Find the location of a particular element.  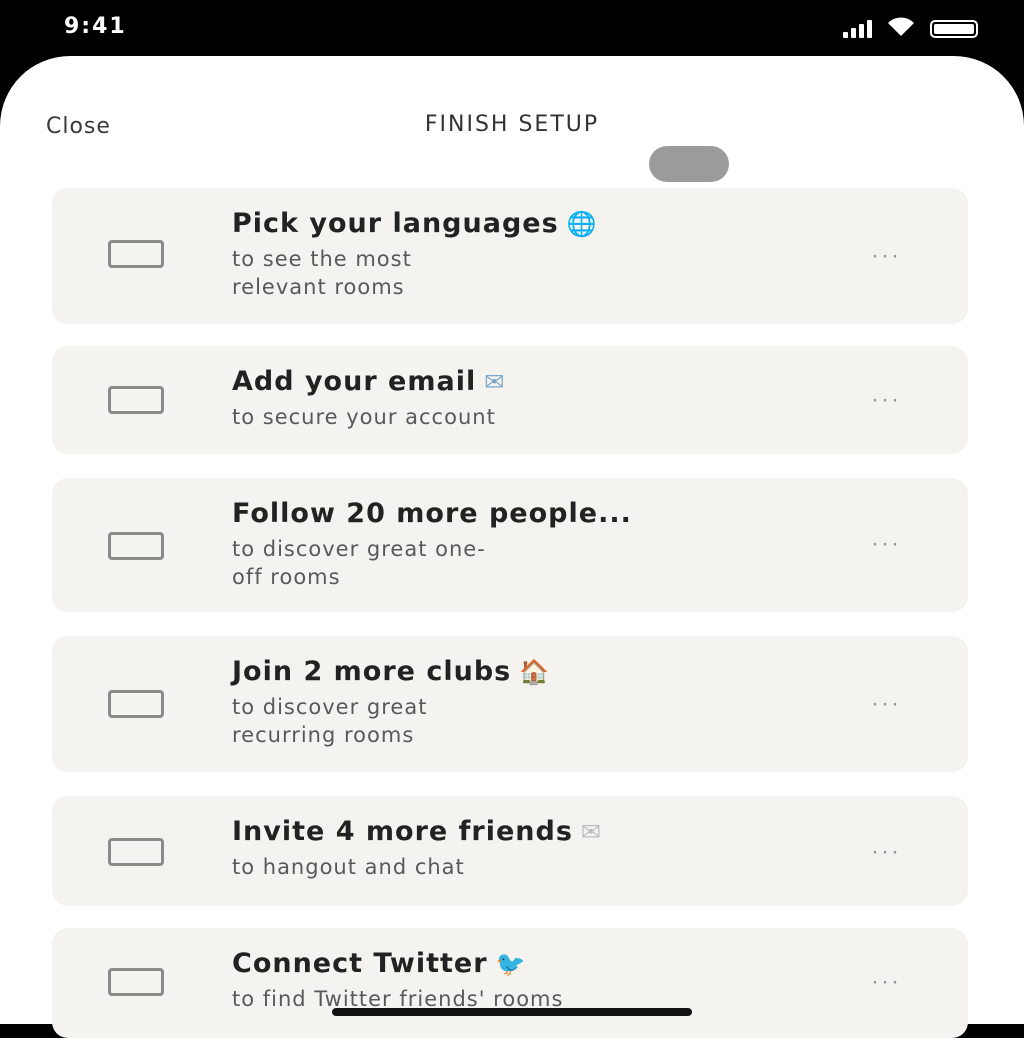

task-subtitle: to discover great recurring rooms is located at coordinates (330, 721).